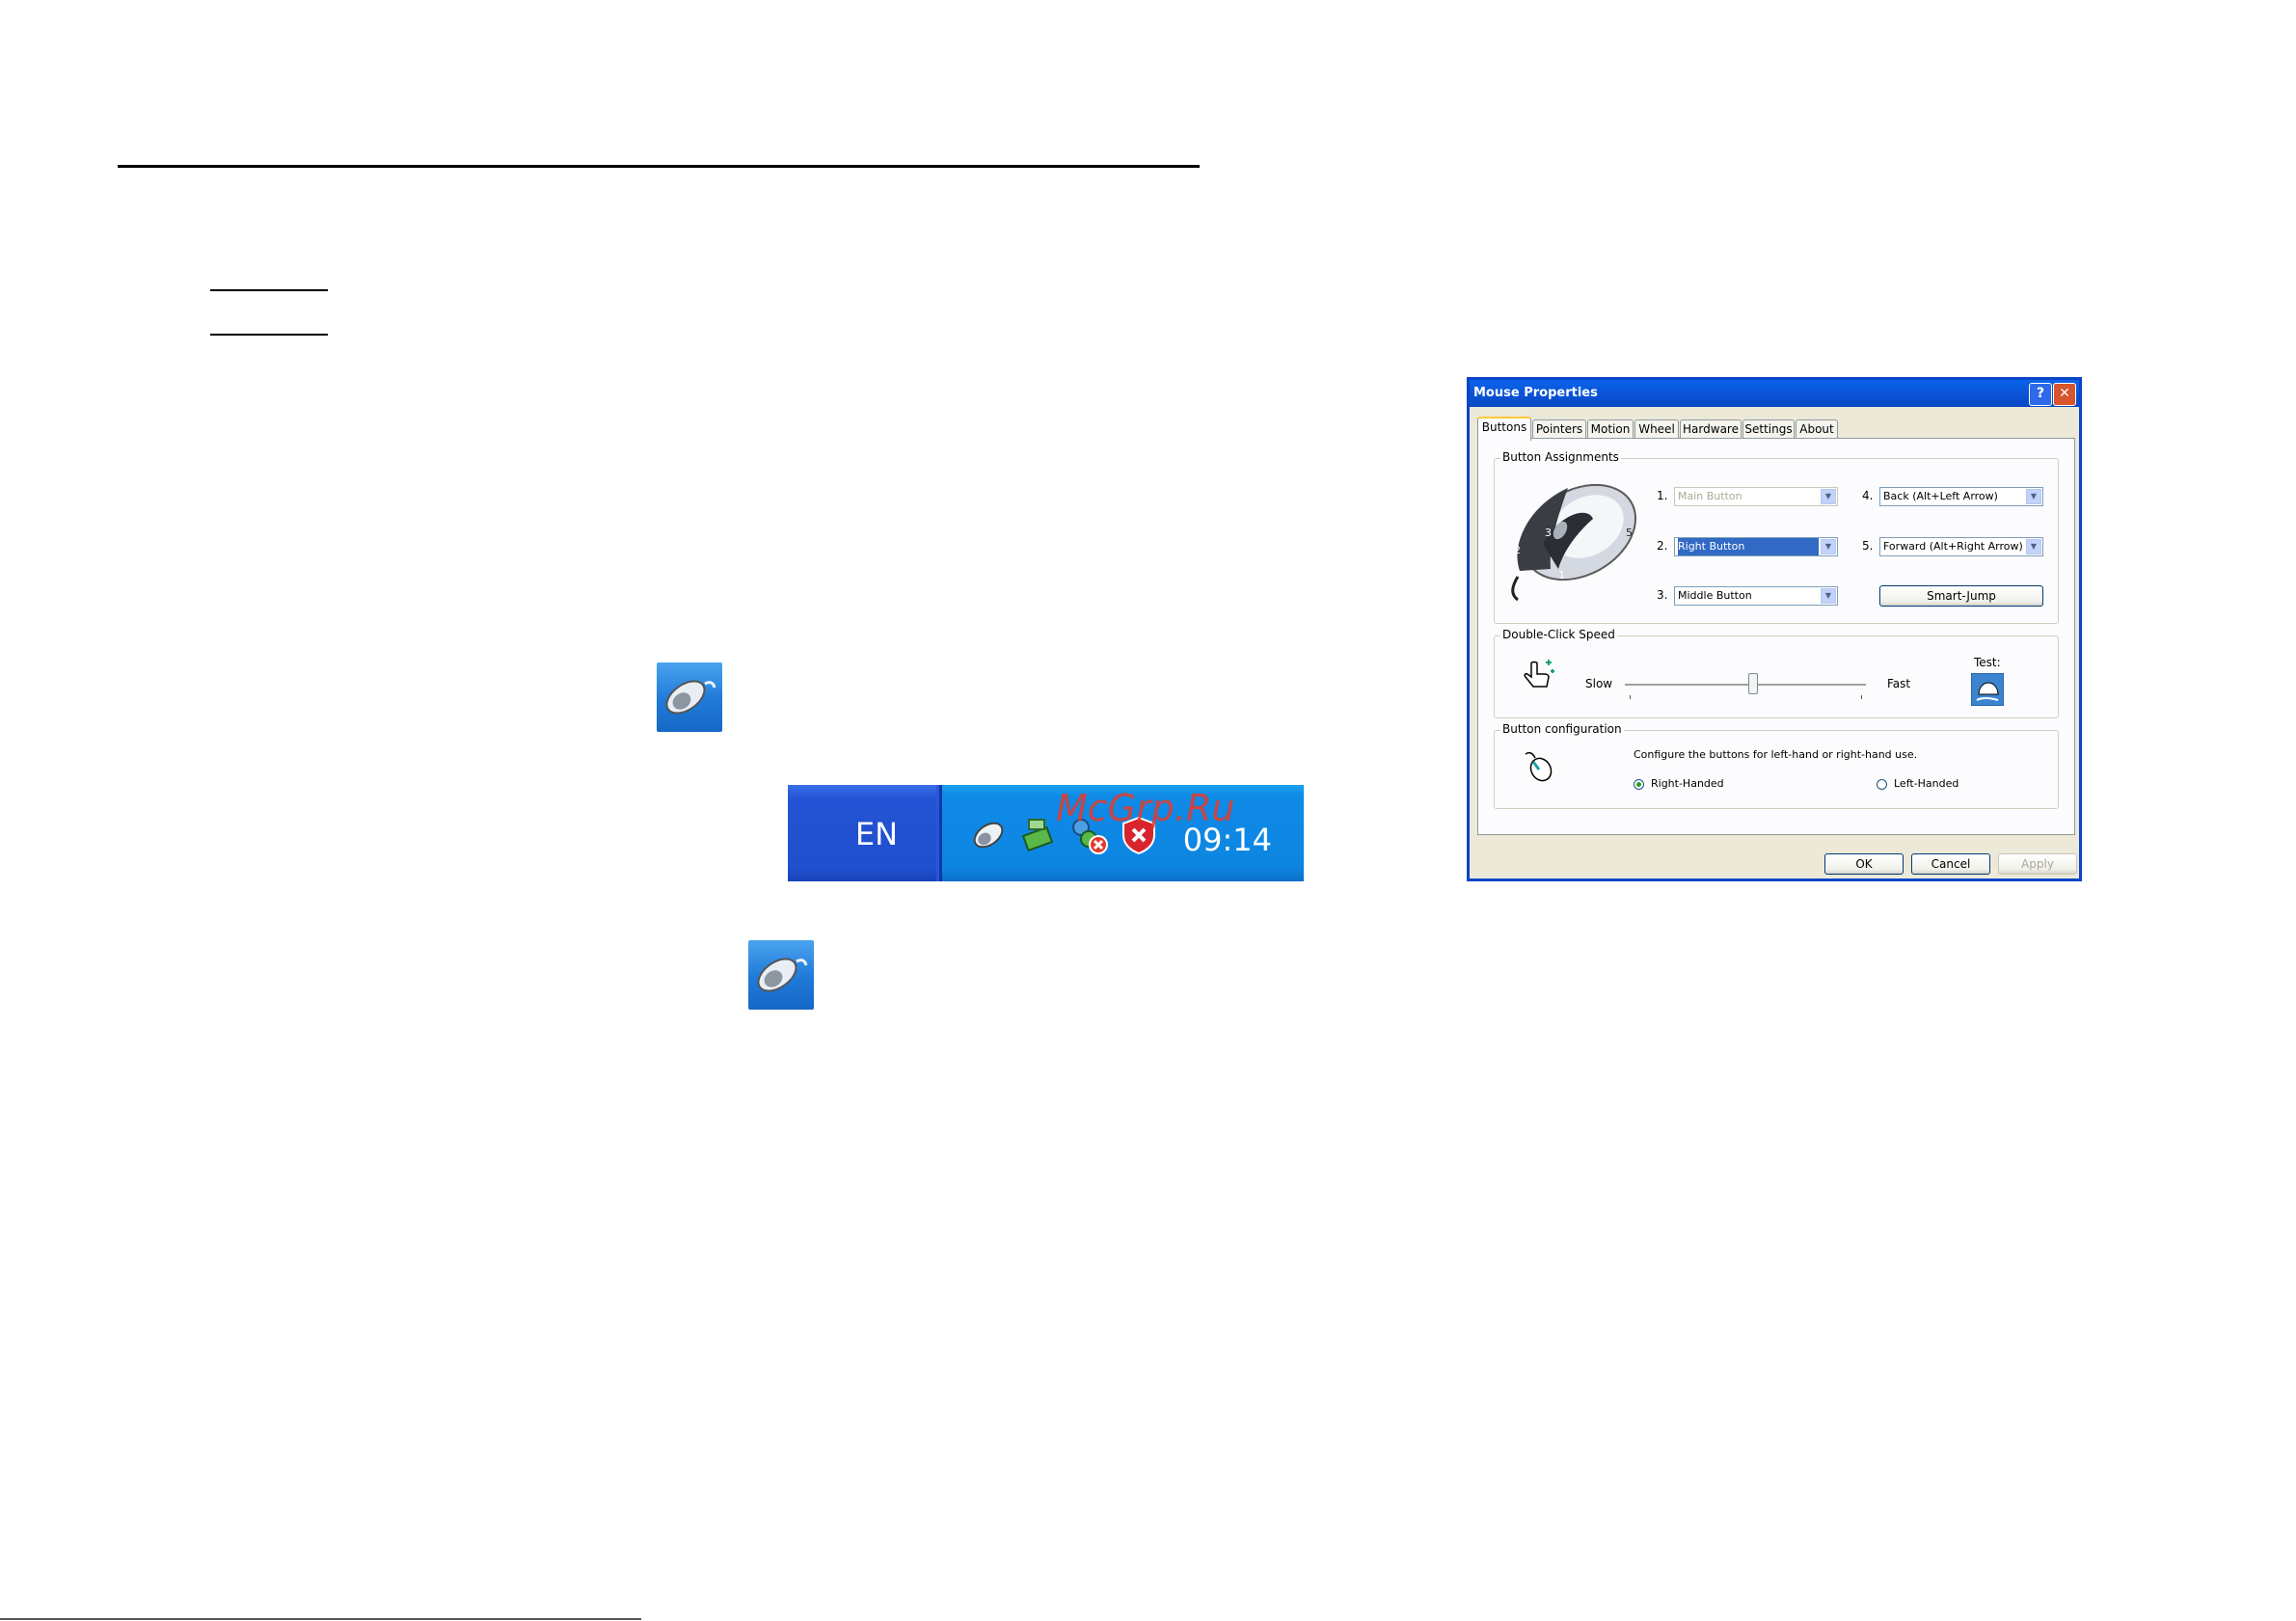 This screenshot has width=2296, height=1621. I want to click on assign-num-1: 1., so click(1662, 495).